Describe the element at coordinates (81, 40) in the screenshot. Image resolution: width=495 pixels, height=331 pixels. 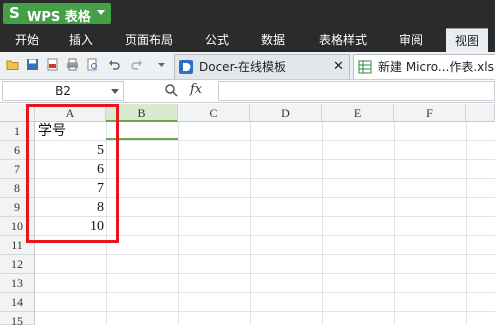
I see `tab-insert: 插入` at that location.